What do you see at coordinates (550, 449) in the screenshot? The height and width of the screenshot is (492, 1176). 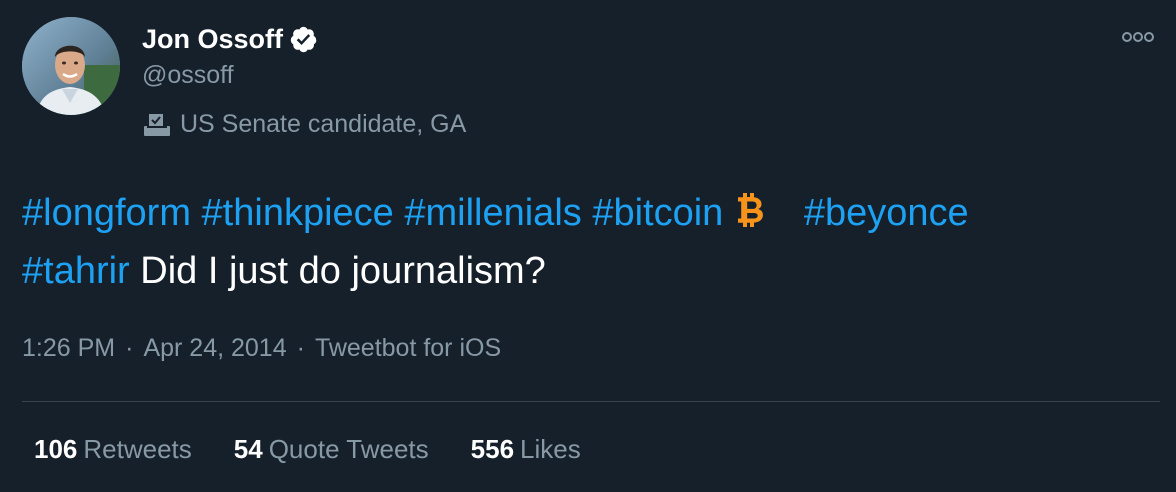 I see `likes-label: Likes` at bounding box center [550, 449].